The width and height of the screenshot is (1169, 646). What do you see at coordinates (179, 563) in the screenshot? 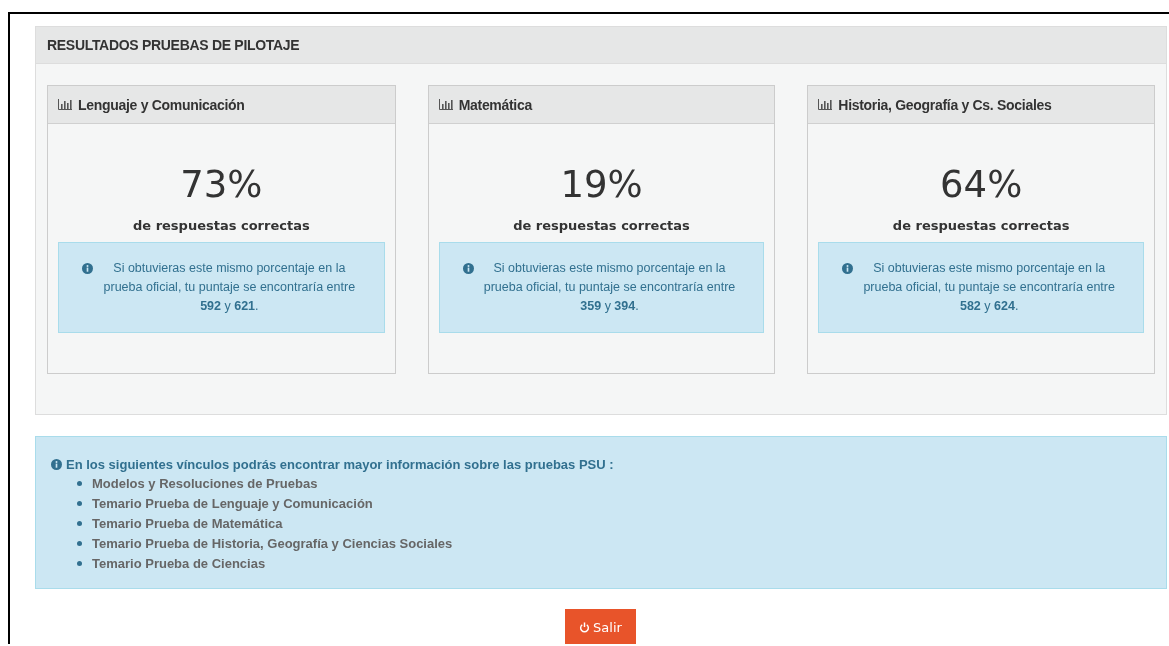
I see `resource-link: Temario Prueba de Ciencias` at bounding box center [179, 563].